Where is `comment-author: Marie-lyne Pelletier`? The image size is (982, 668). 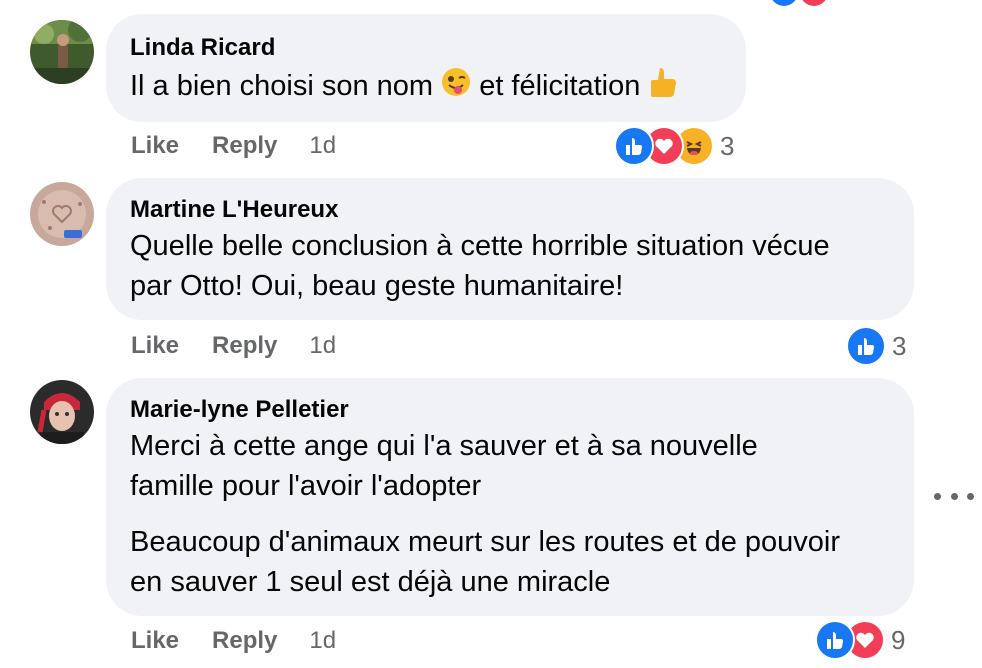
comment-author: Marie-lyne Pelletier is located at coordinates (239, 410).